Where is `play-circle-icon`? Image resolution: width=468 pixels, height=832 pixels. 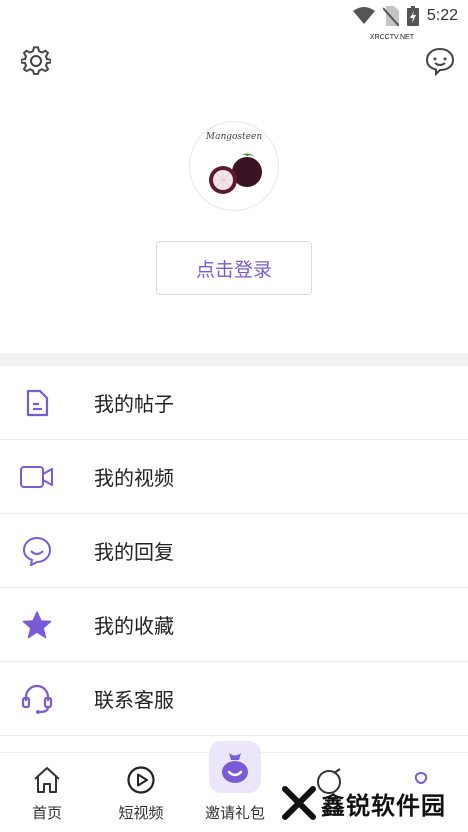
play-circle-icon is located at coordinates (141, 780).